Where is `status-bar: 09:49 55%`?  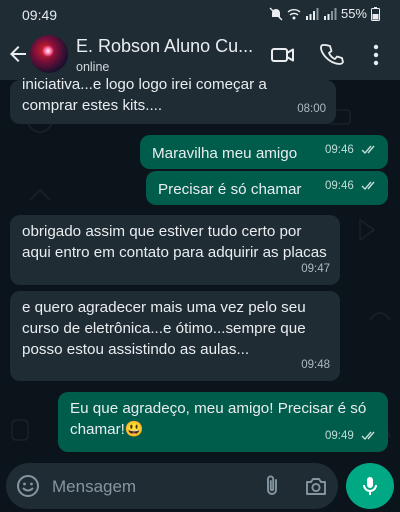
status-bar: 09:49 55% is located at coordinates (200, 15).